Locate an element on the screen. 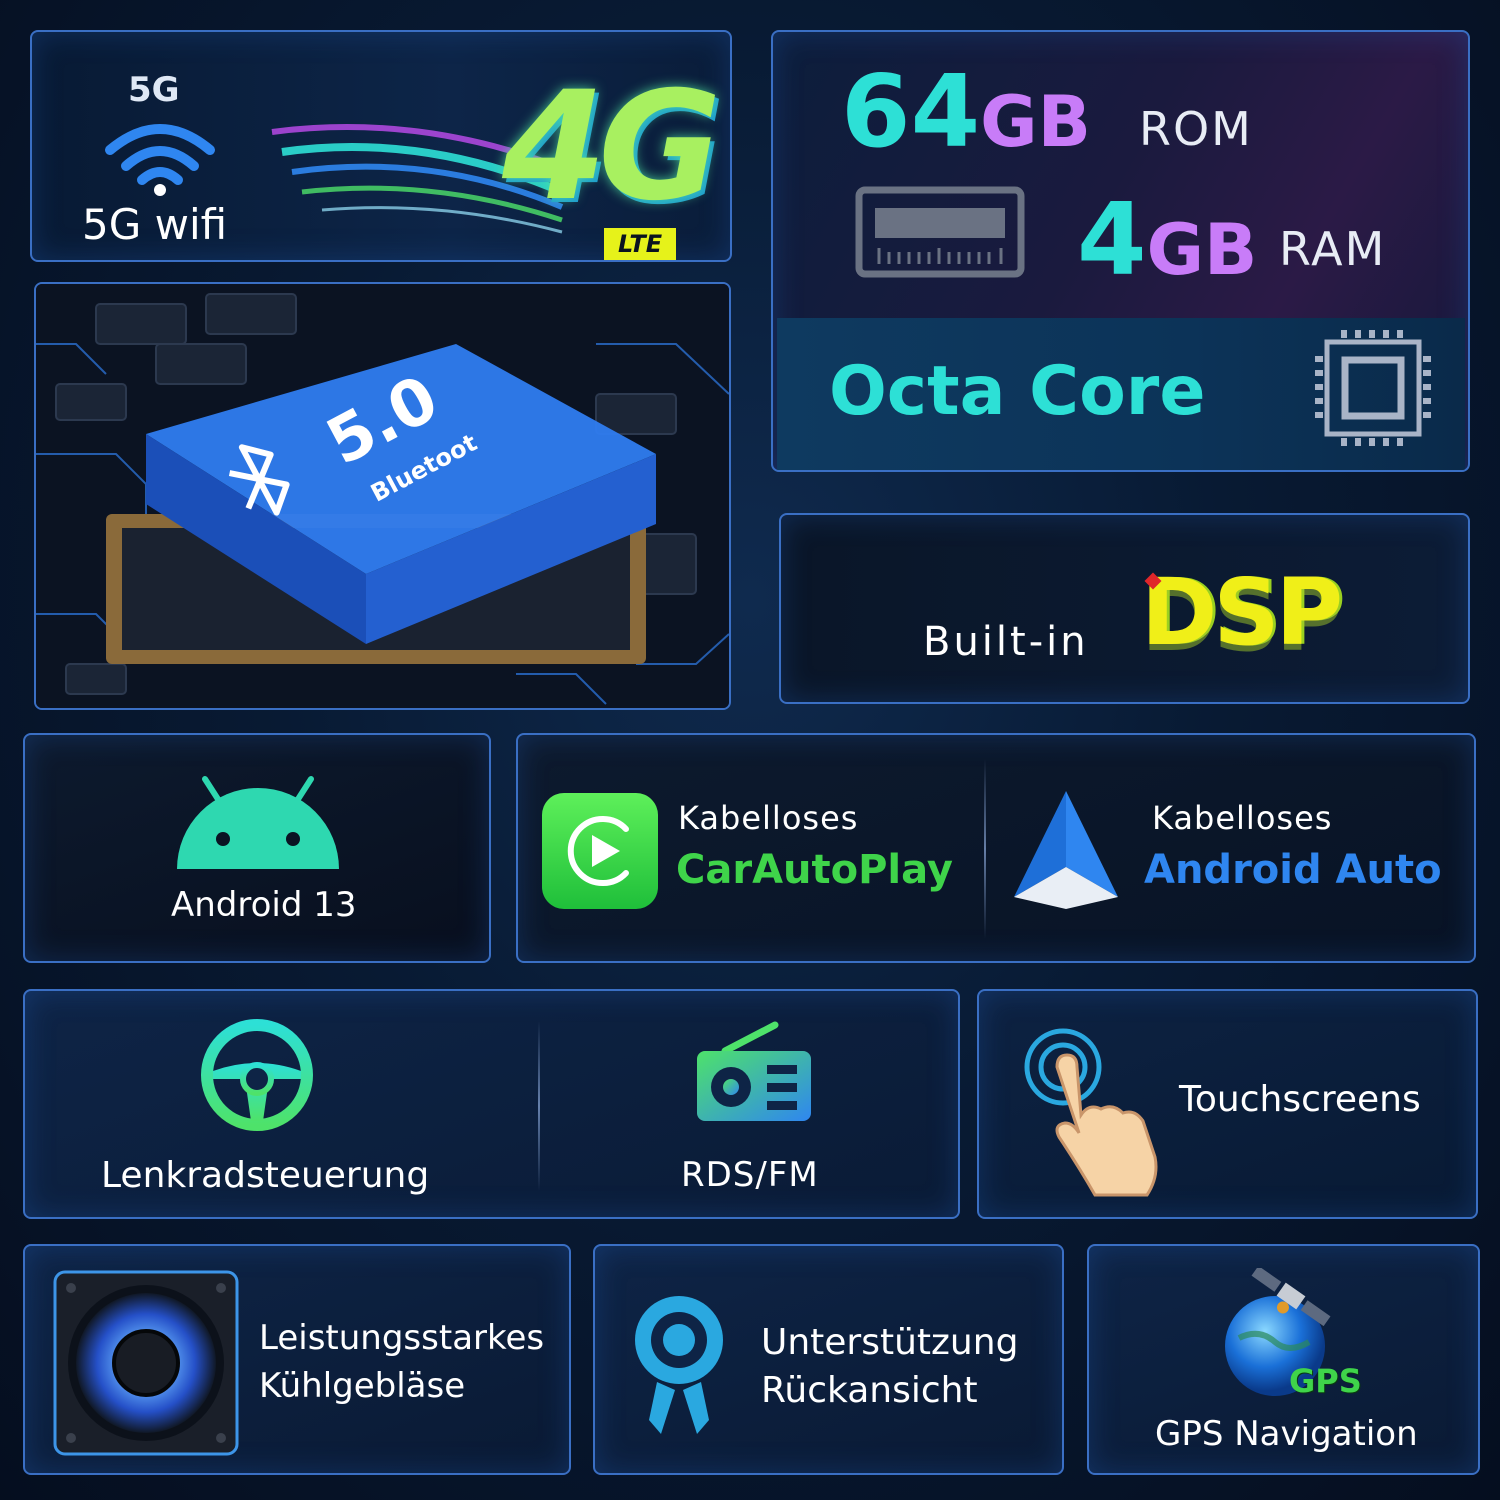 The width and height of the screenshot is (1500, 1500). gps-badge: GPS is located at coordinates (1325, 1381).